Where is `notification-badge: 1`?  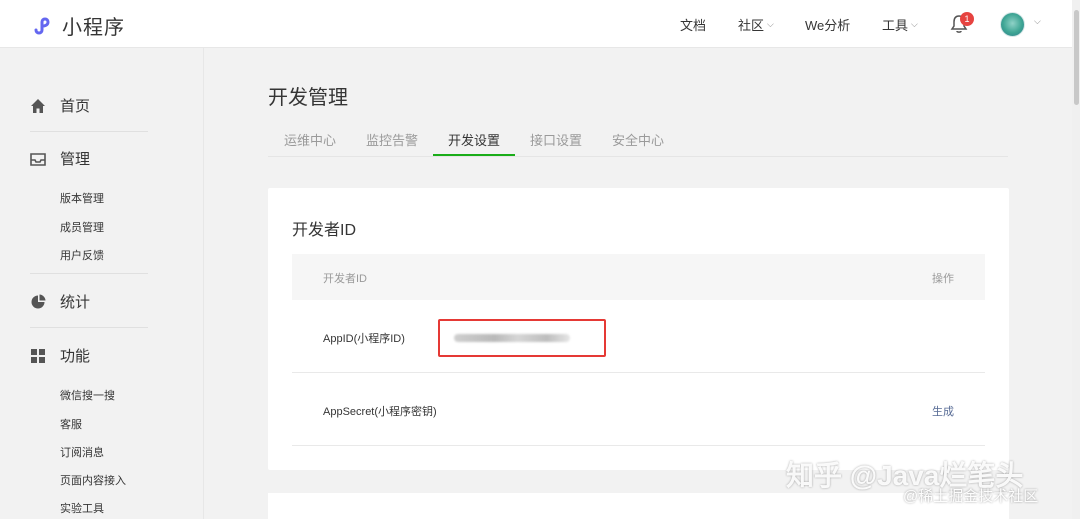
notification-badge: 1 is located at coordinates (967, 19).